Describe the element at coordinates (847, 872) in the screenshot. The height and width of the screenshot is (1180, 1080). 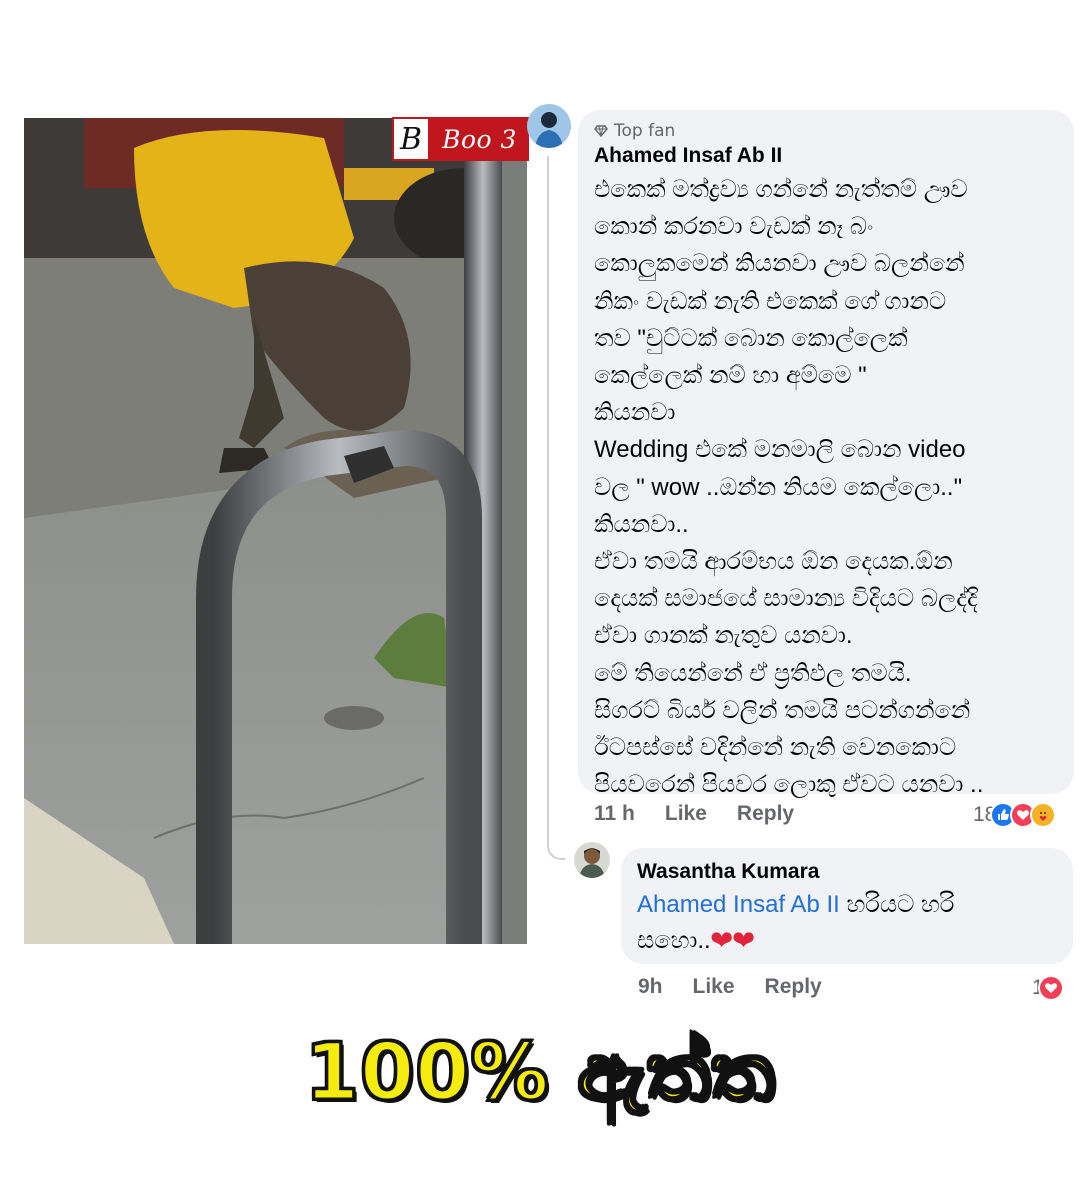
I see `reply-author: Wasantha Kumara` at that location.